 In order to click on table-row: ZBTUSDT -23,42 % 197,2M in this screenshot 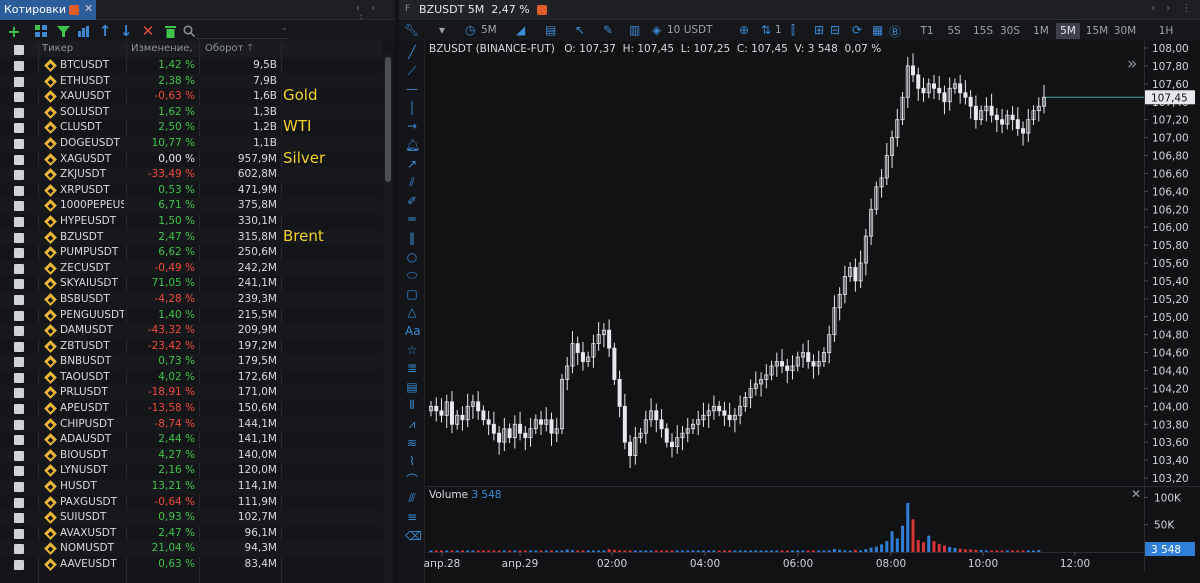, I will do `click(191, 347)`.